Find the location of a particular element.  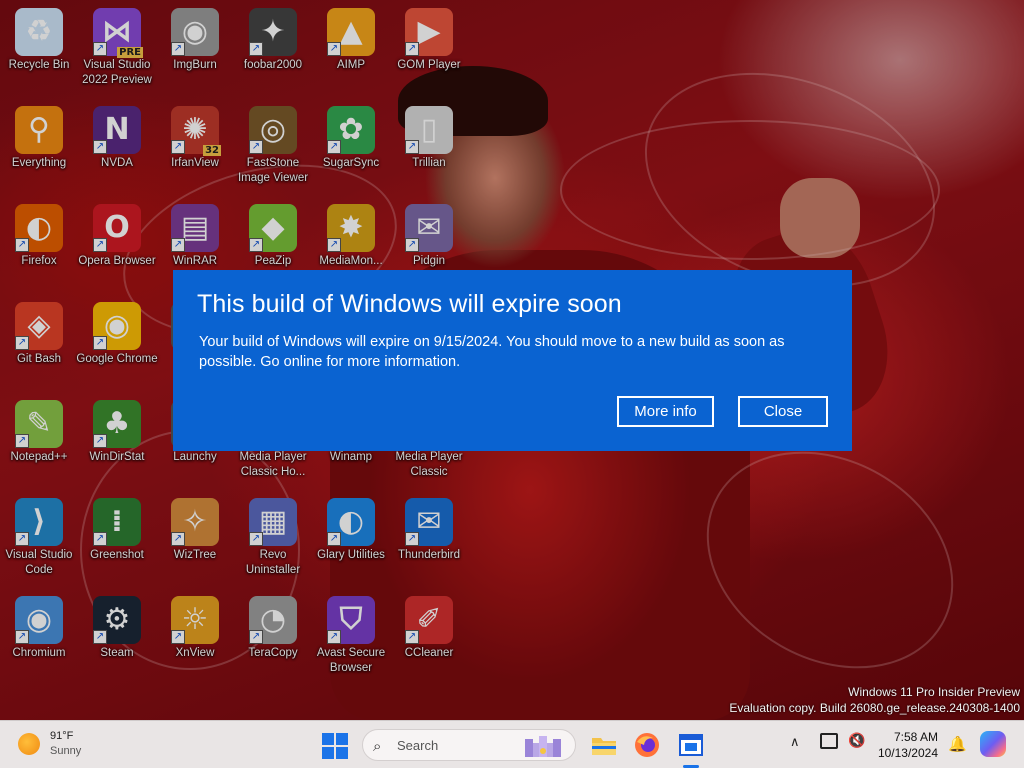

more-info-button: More info is located at coordinates (665, 411).